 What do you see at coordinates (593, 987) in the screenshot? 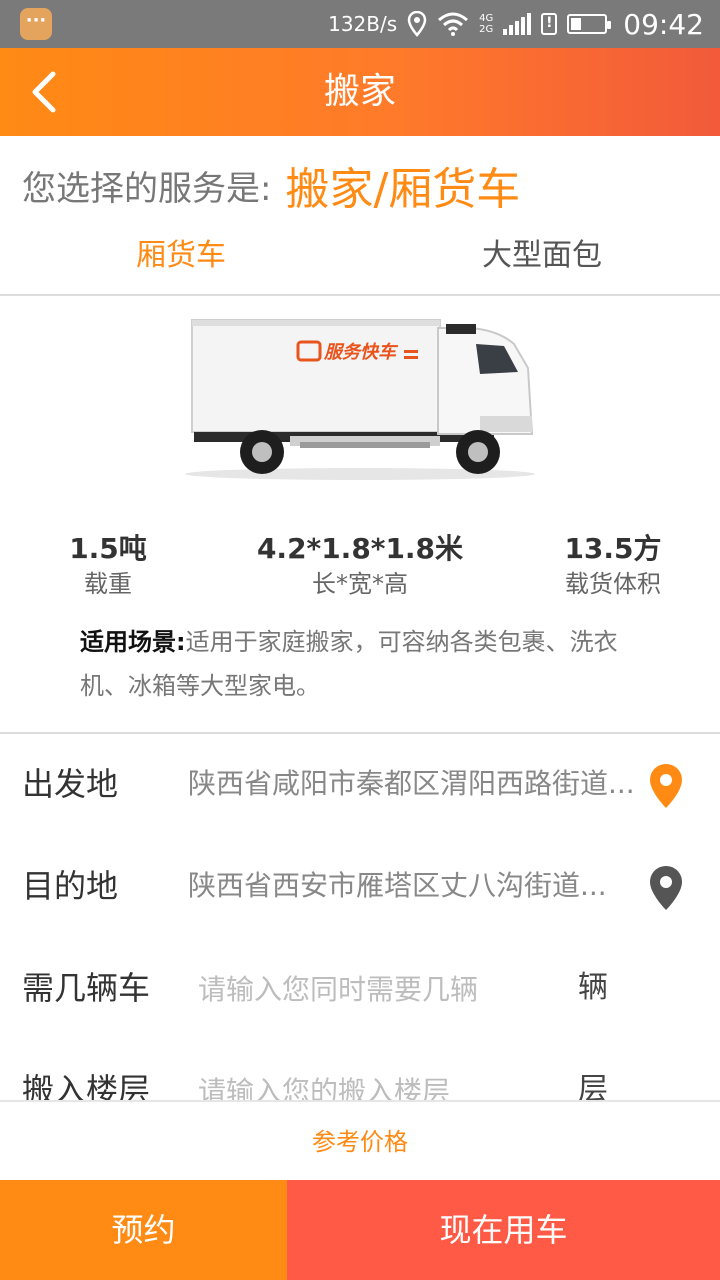
I see `vehicles-unit: 辆` at bounding box center [593, 987].